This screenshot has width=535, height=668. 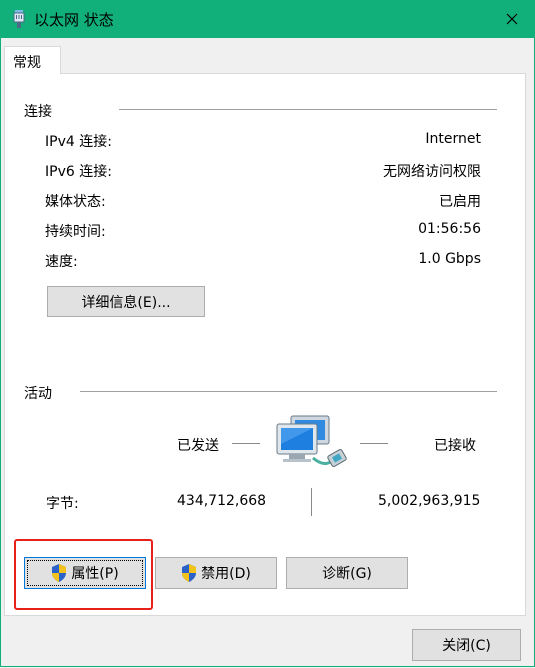 I want to click on disable-button-label: 禁用(D), so click(x=226, y=574).